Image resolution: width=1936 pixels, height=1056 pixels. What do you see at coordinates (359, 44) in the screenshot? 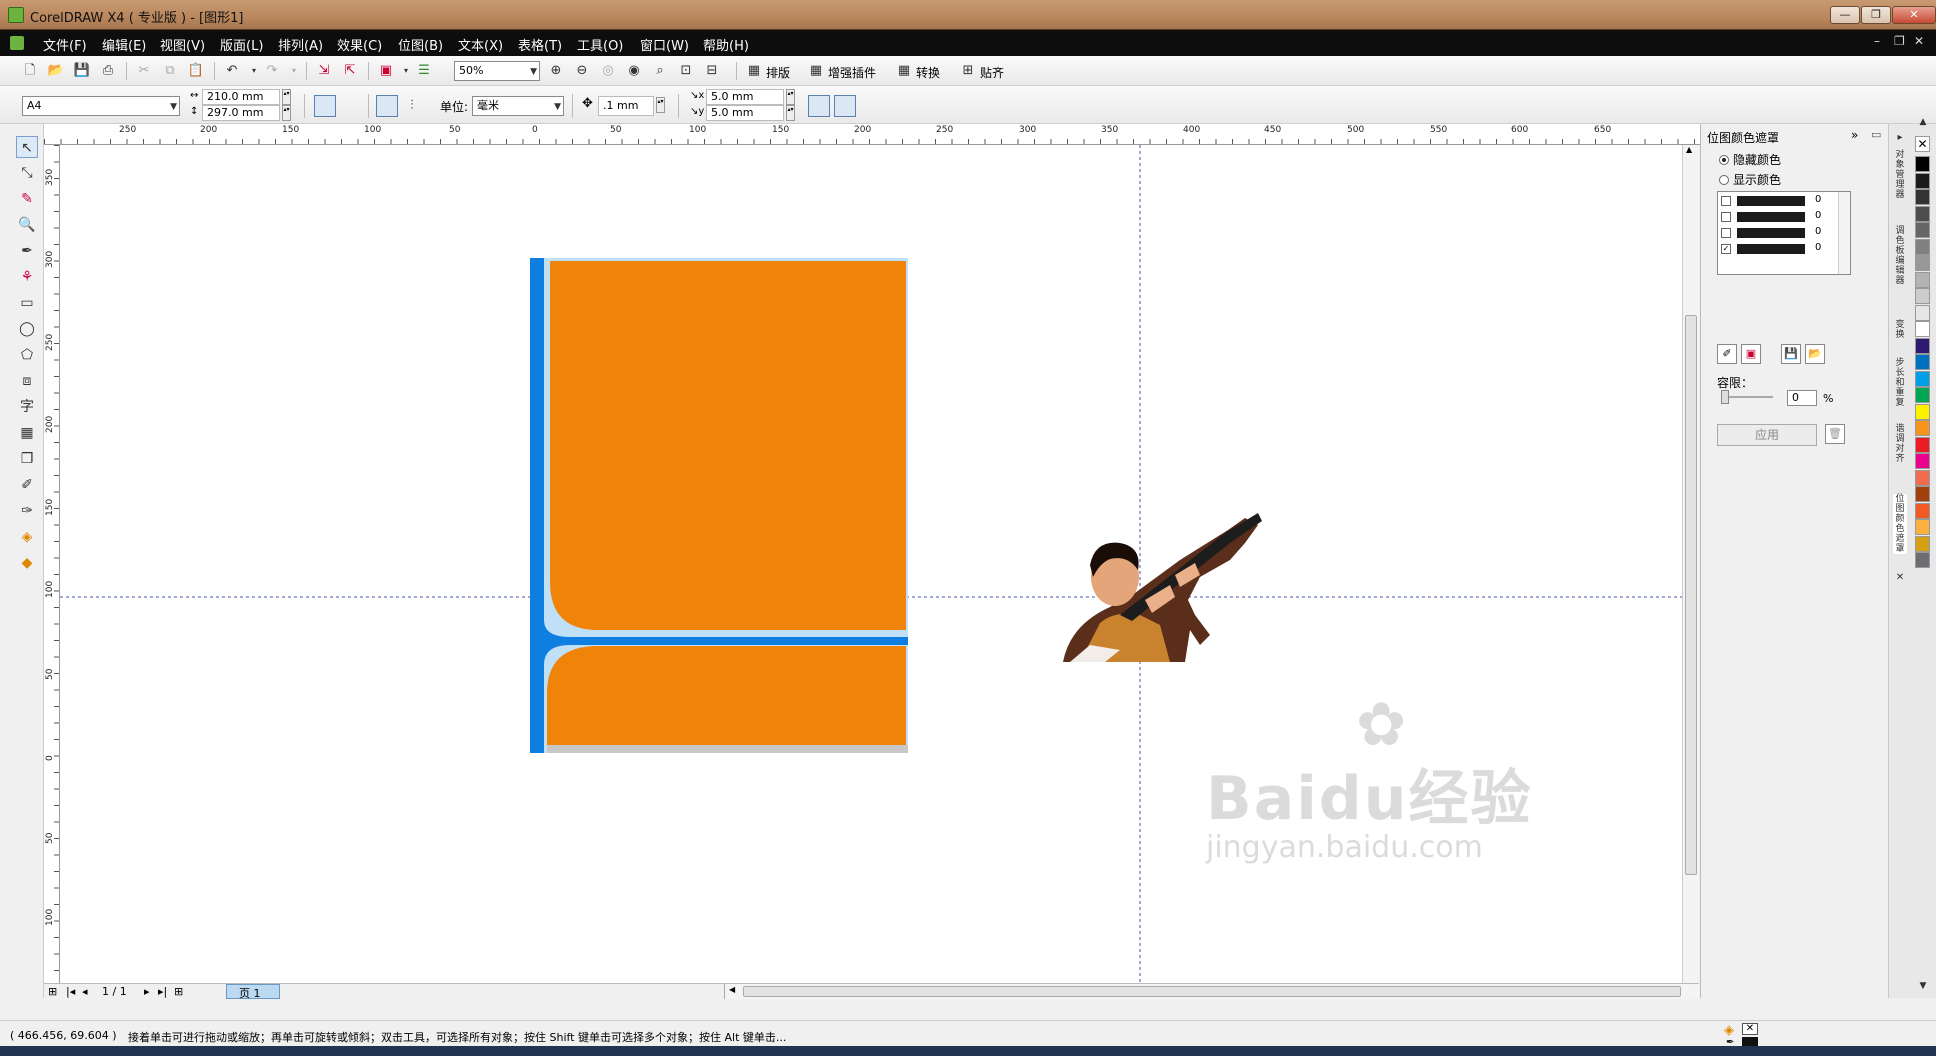
I see `menu-effects: 效果(C)` at bounding box center [359, 44].